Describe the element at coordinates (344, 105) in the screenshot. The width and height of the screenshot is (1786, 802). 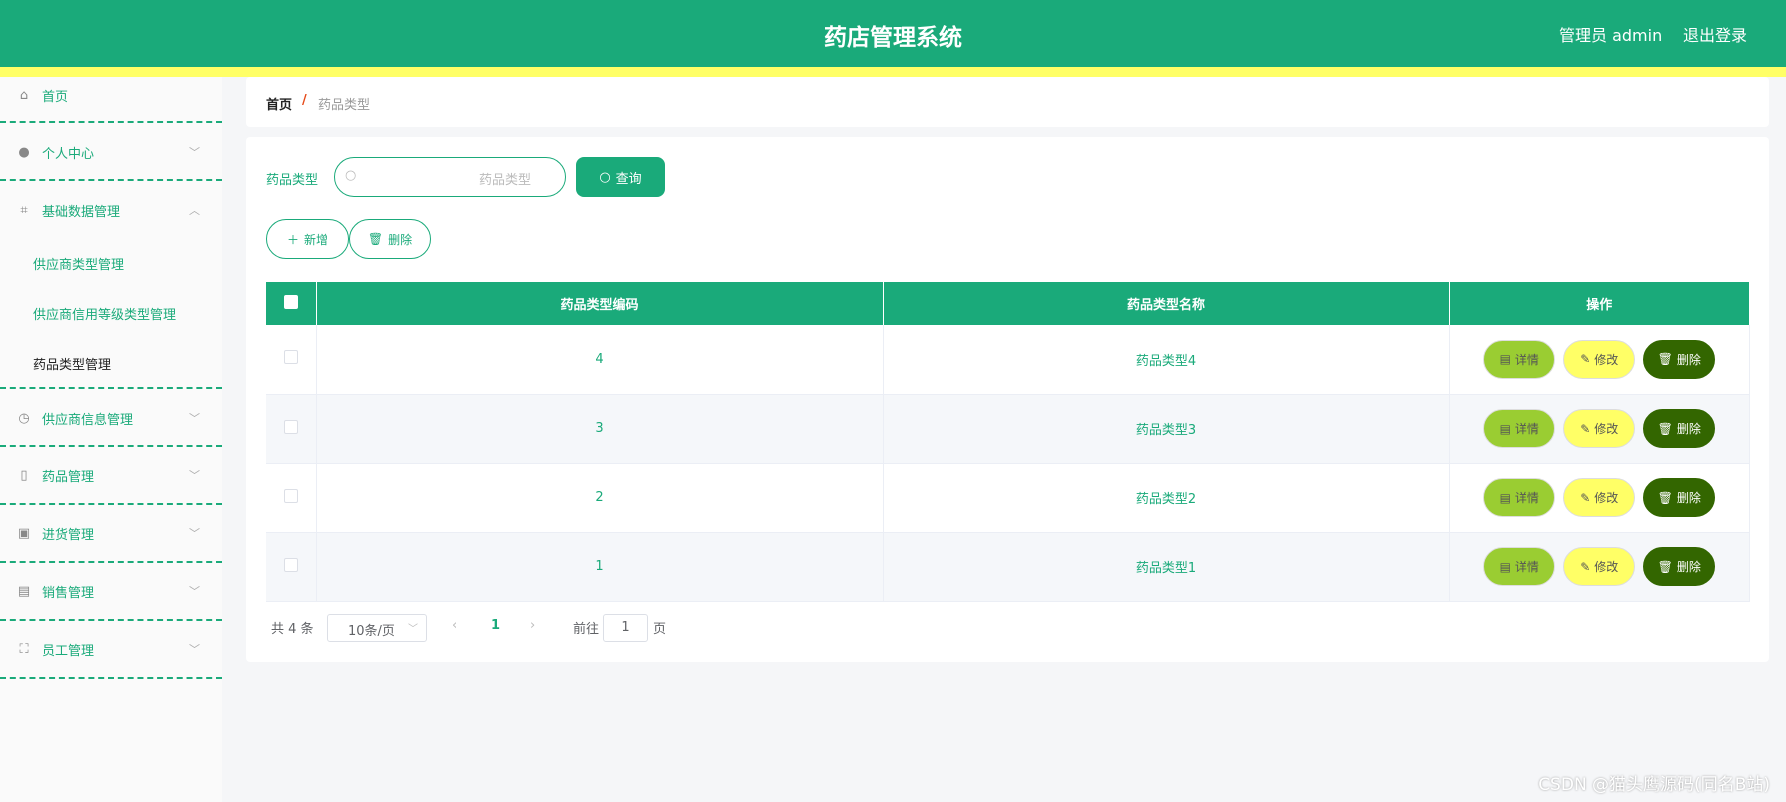
I see `breadcrumb-current: 药品类型` at that location.